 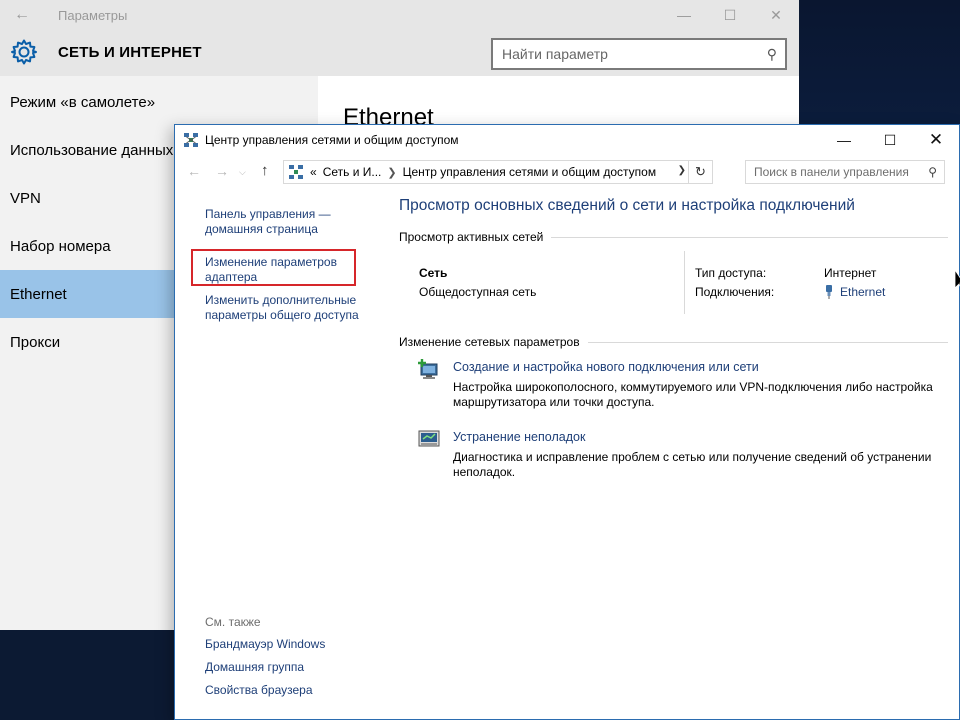 What do you see at coordinates (428, 369) in the screenshot?
I see `new-connection-icon` at bounding box center [428, 369].